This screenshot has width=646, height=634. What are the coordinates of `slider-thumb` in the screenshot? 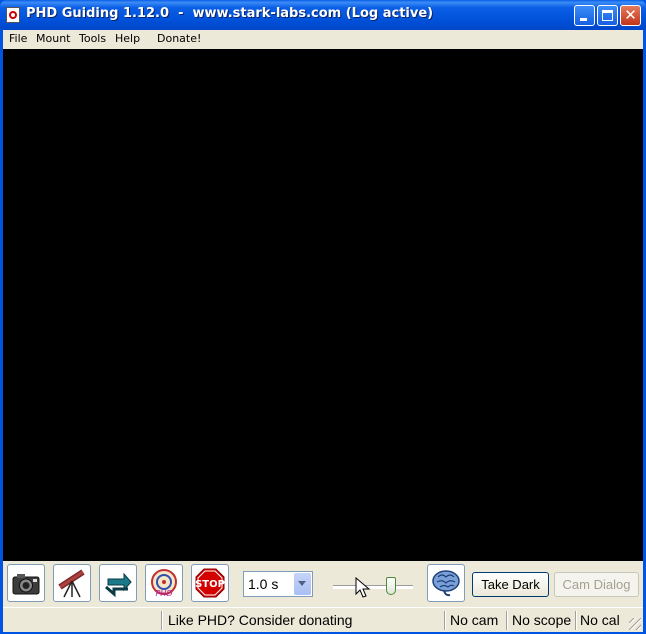 It's located at (391, 586).